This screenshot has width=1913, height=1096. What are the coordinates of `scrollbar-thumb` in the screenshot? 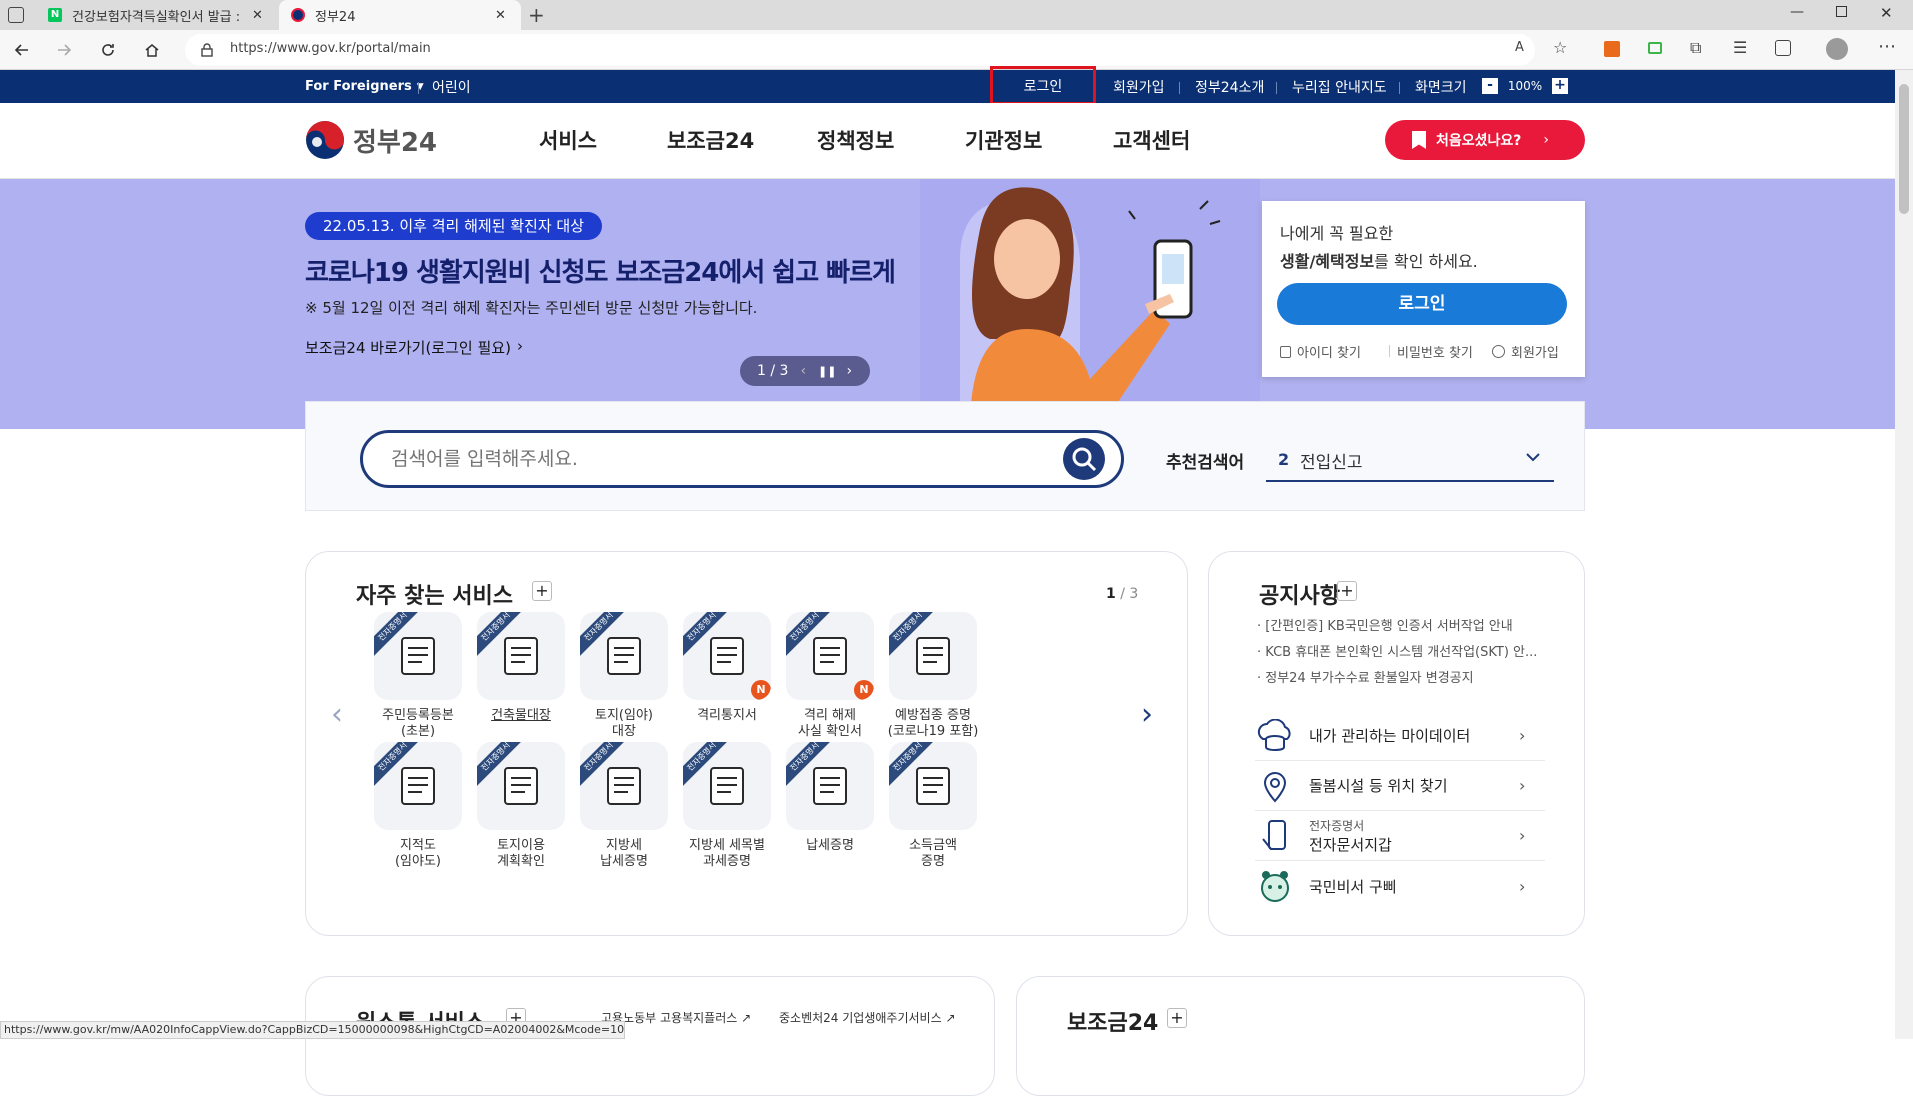 It's located at (1904, 149).